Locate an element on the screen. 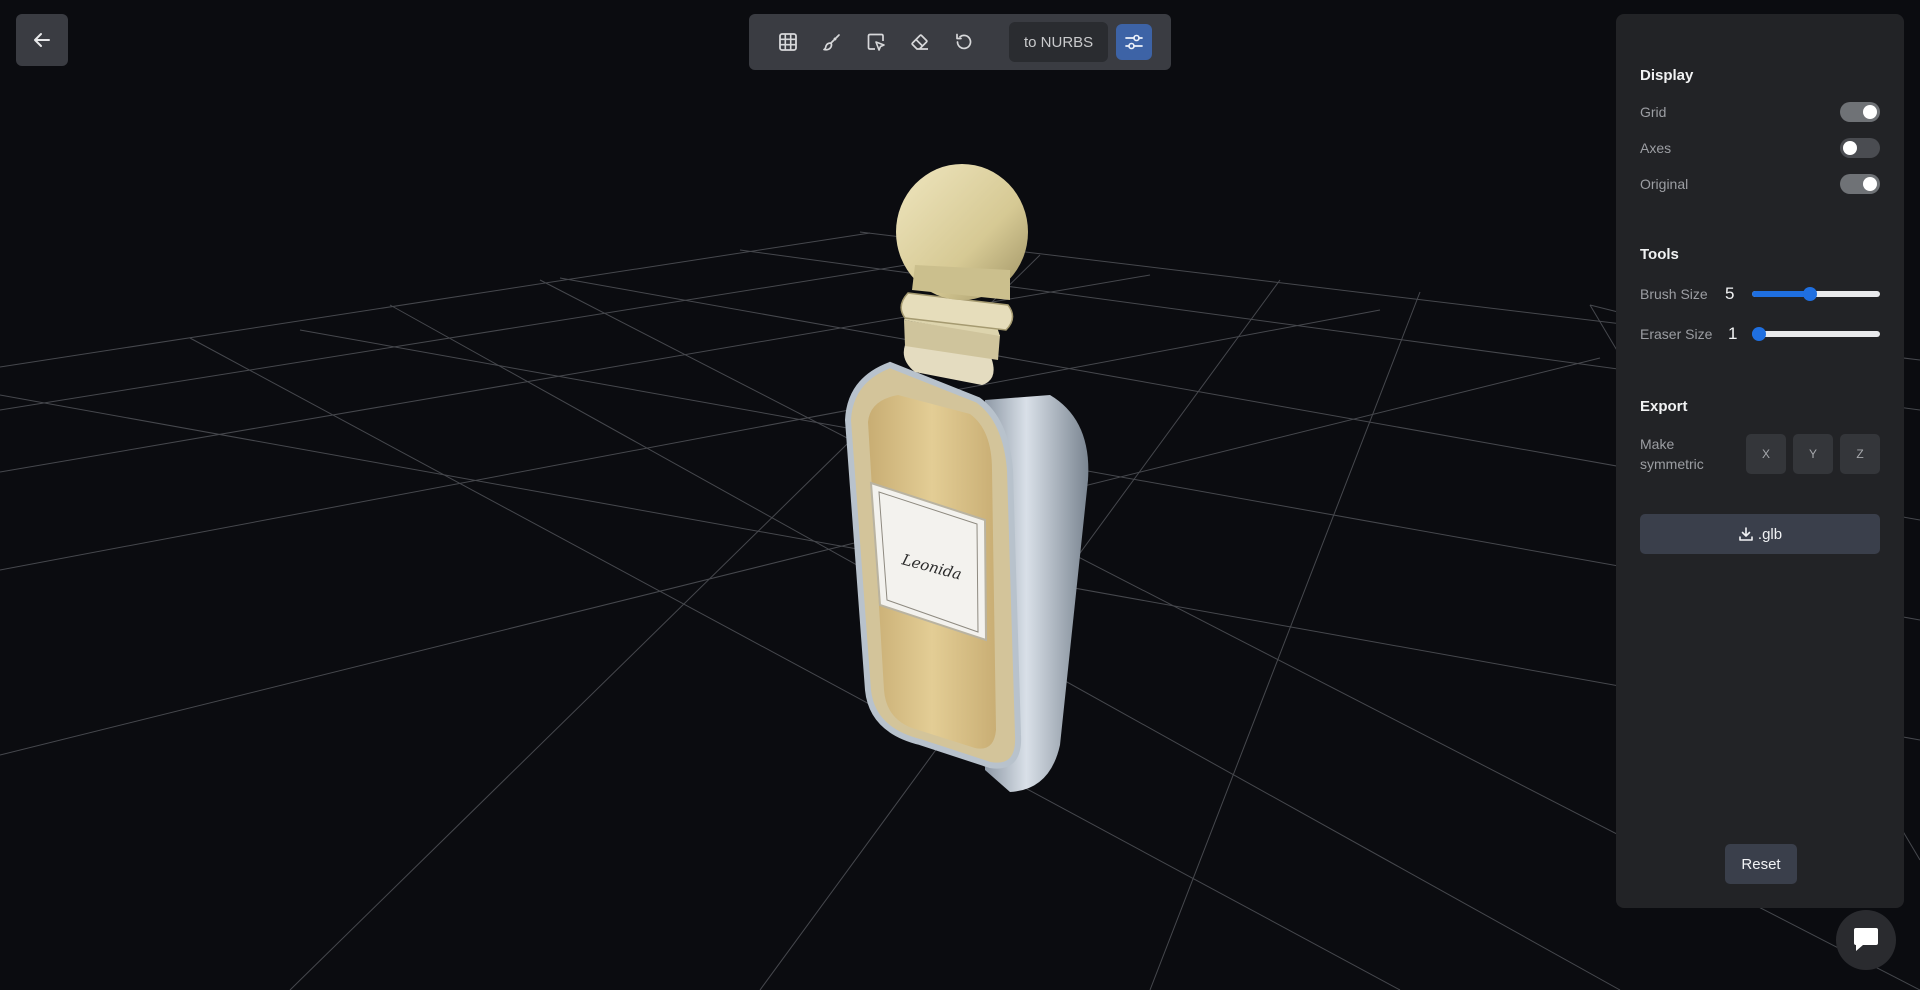  original-toggle-label: Original is located at coordinates (1664, 184).